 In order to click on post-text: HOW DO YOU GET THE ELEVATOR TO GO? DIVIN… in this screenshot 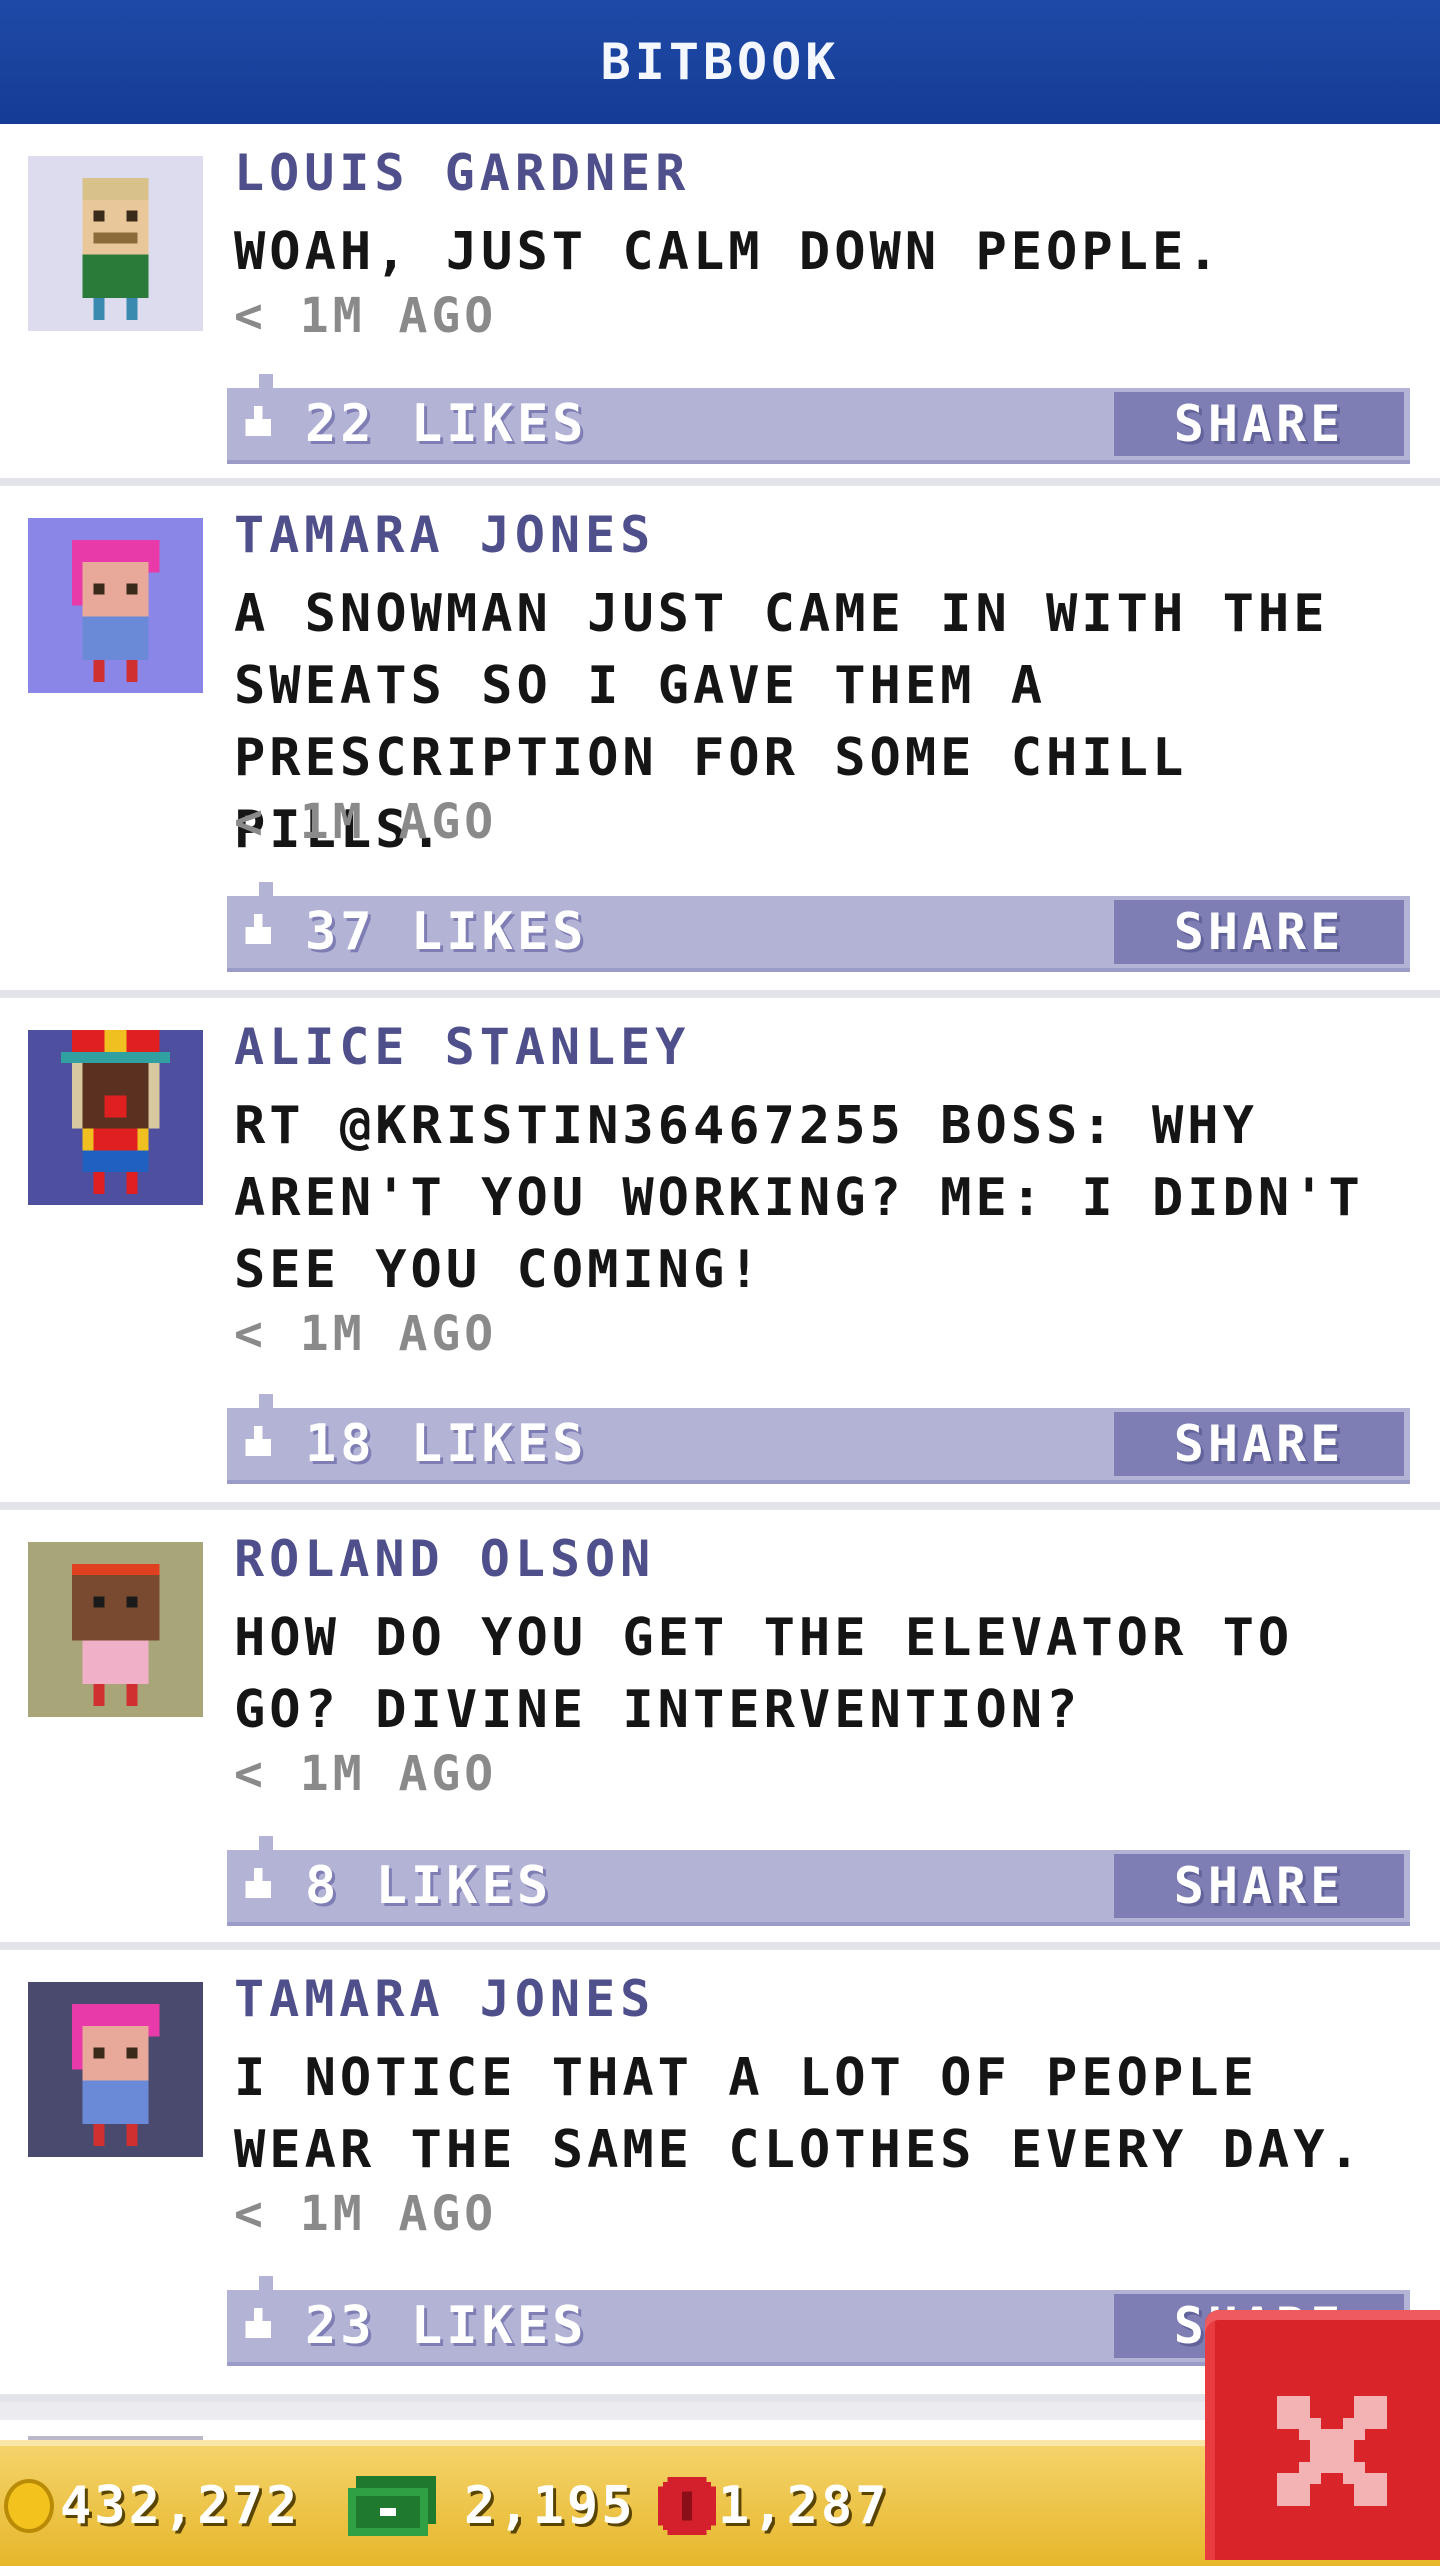, I will do `click(764, 1674)`.